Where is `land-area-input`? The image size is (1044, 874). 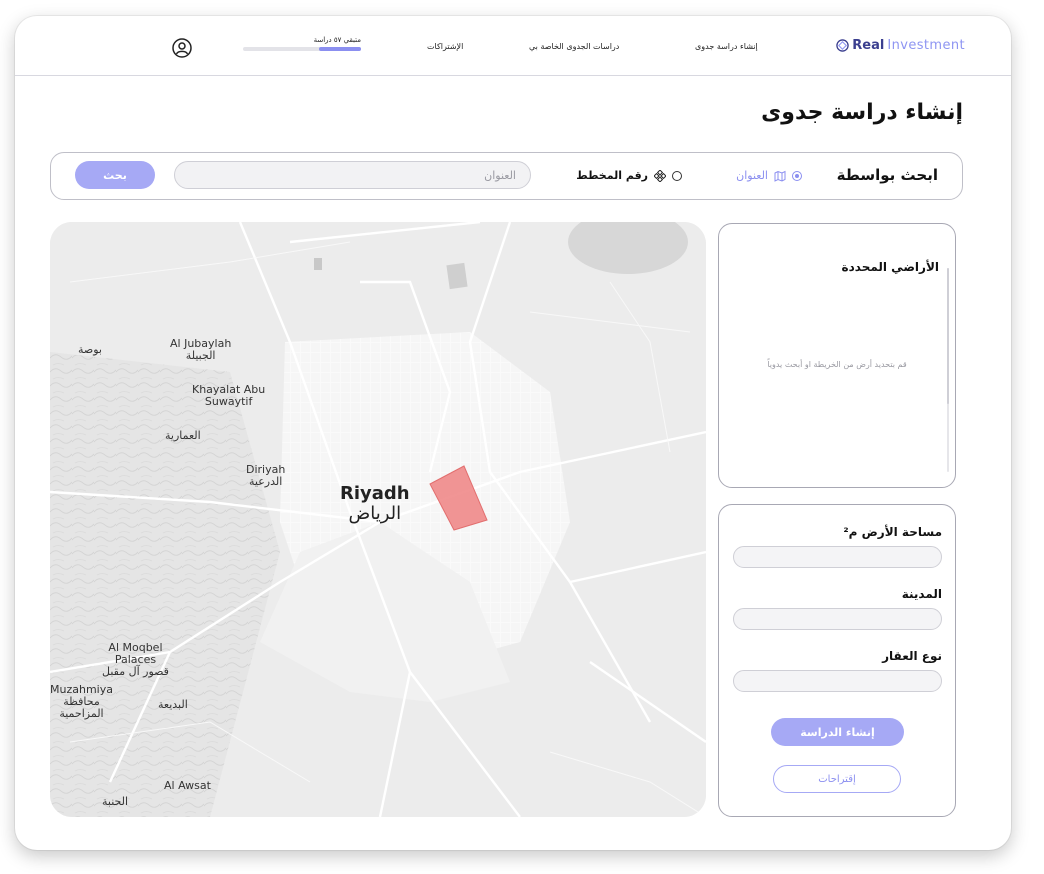 land-area-input is located at coordinates (837, 557).